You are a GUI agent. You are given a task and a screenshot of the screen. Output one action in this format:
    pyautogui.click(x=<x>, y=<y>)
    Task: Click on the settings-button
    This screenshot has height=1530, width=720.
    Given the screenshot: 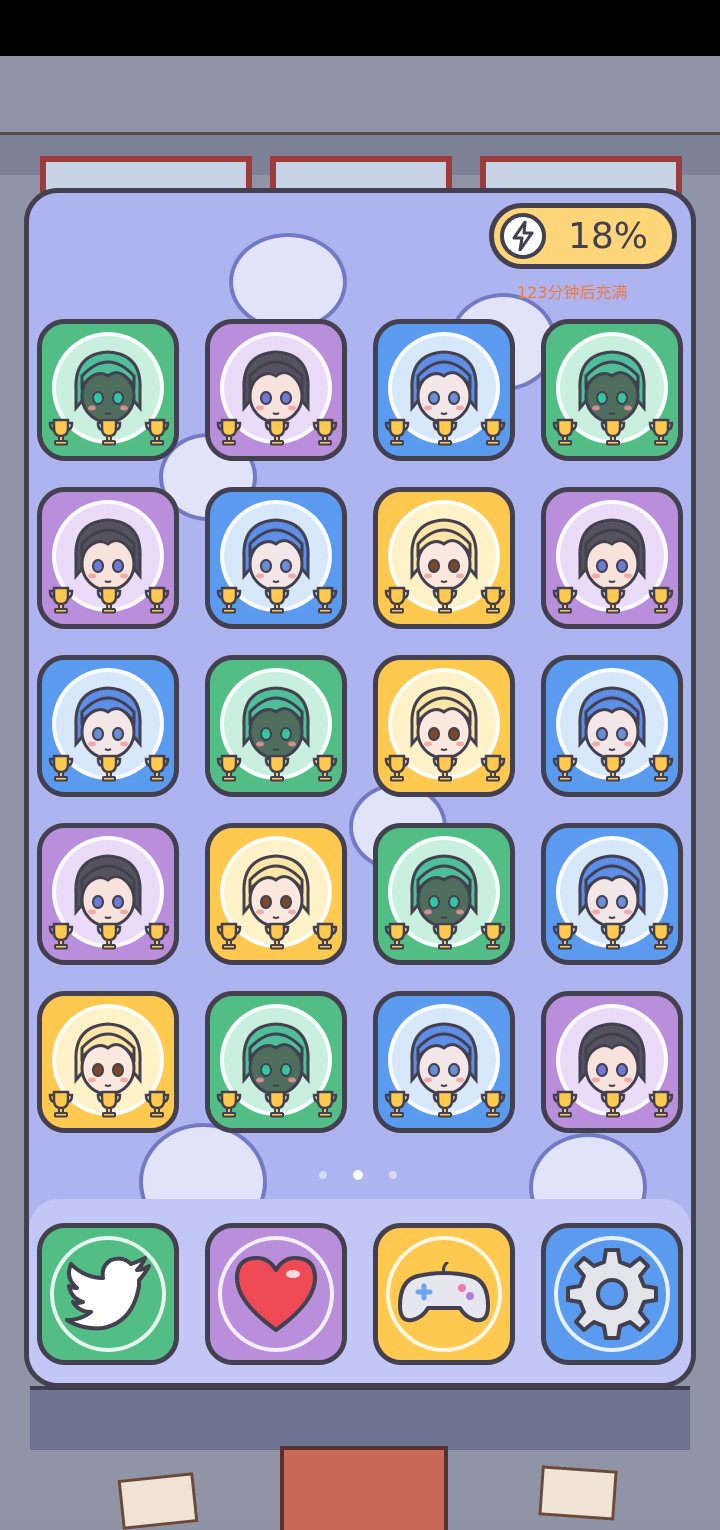 What is the action you would take?
    pyautogui.click(x=612, y=1294)
    